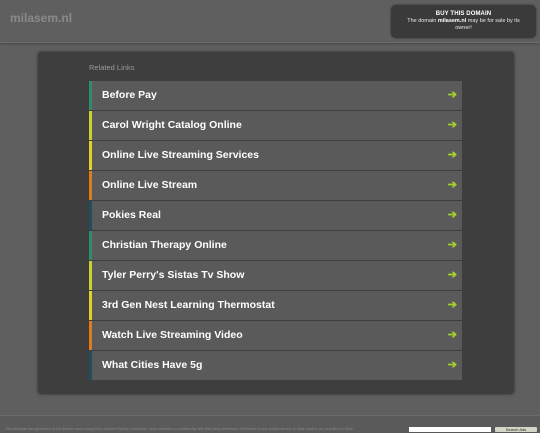  What do you see at coordinates (164, 245) in the screenshot?
I see `related-link-label: Christian Therapy Online` at bounding box center [164, 245].